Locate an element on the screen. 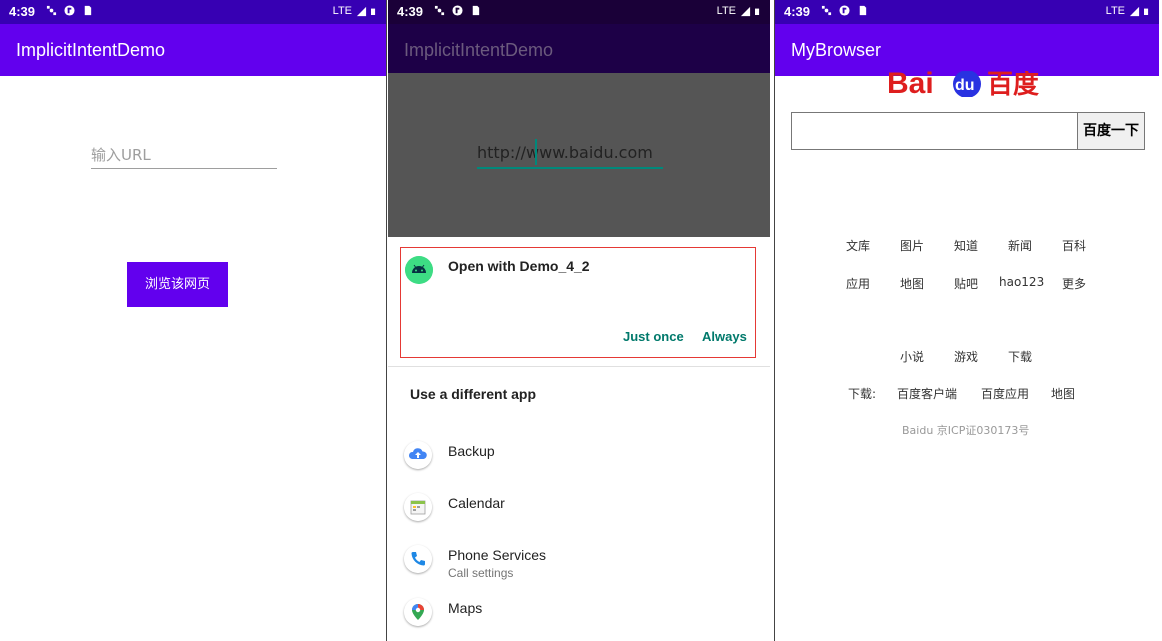  text-cursor is located at coordinates (536, 152).